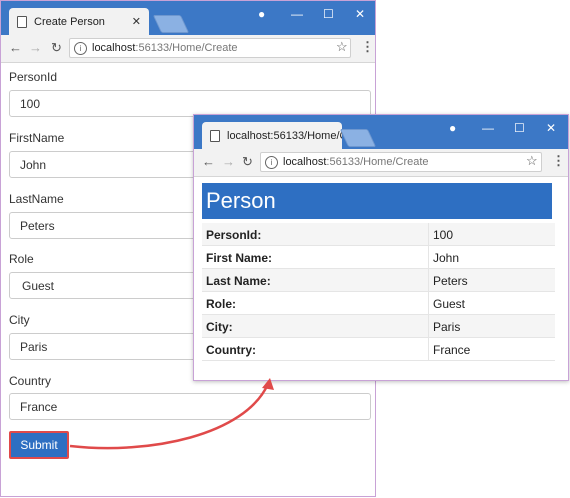 This screenshot has width=570, height=498. I want to click on tab-title: localhost:56133/Home/C, so click(284, 135).